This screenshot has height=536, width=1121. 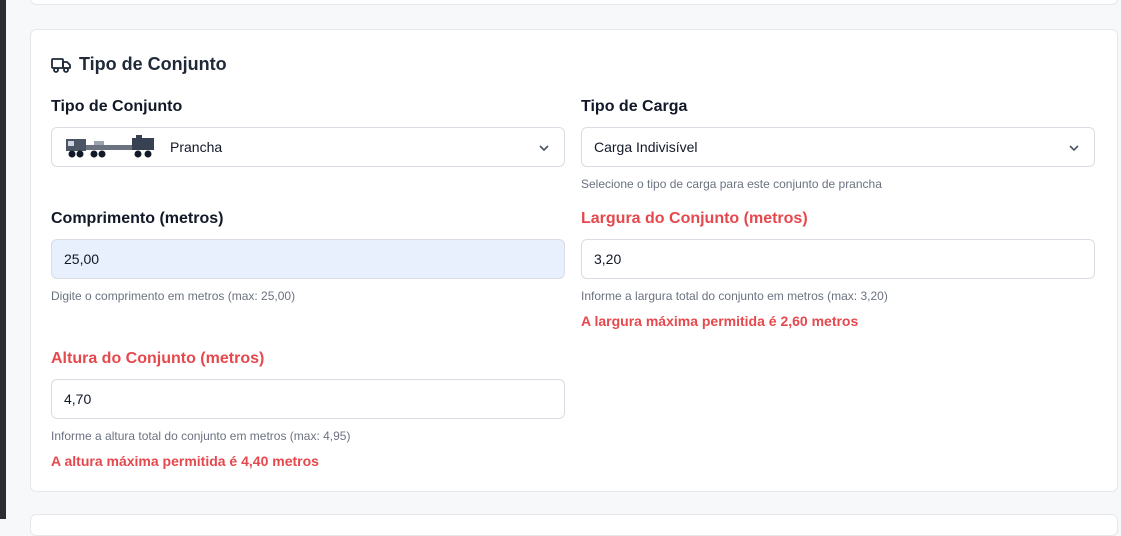 What do you see at coordinates (574, 525) in the screenshot?
I see `next-card` at bounding box center [574, 525].